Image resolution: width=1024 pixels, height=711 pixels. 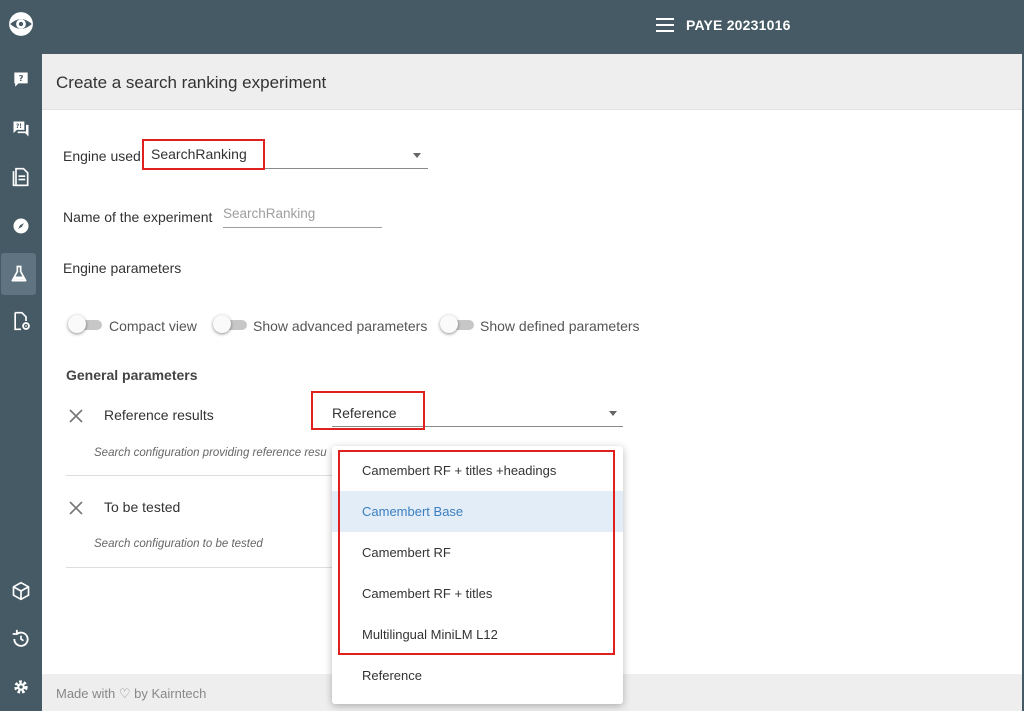 I want to click on file-settings-icon, so click(x=21, y=321).